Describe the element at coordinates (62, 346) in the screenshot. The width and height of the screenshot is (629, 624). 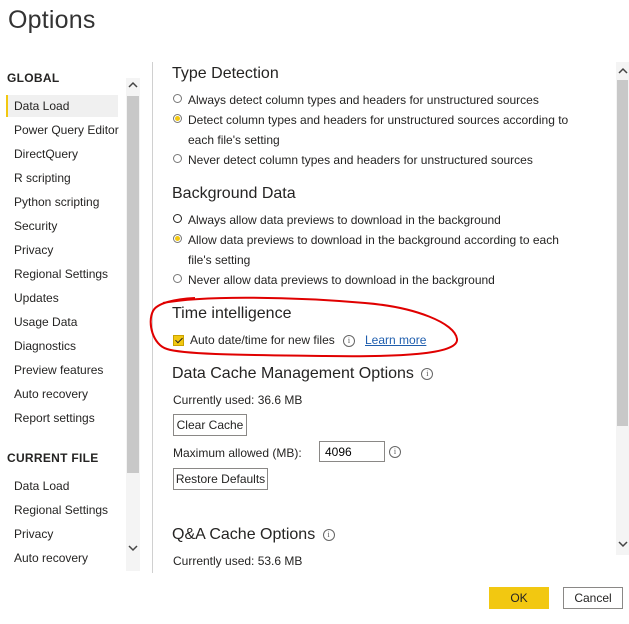
I see `sidebar-item-diagnostics: Diagnostics` at that location.